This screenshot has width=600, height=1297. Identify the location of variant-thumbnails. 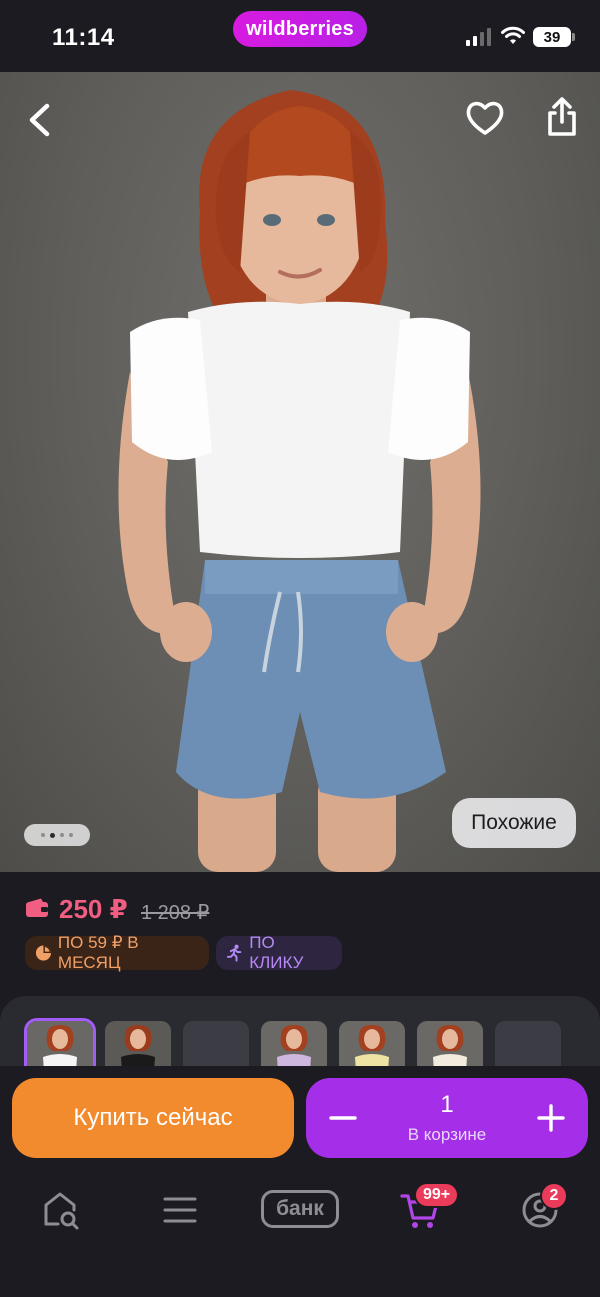
(300, 1036).